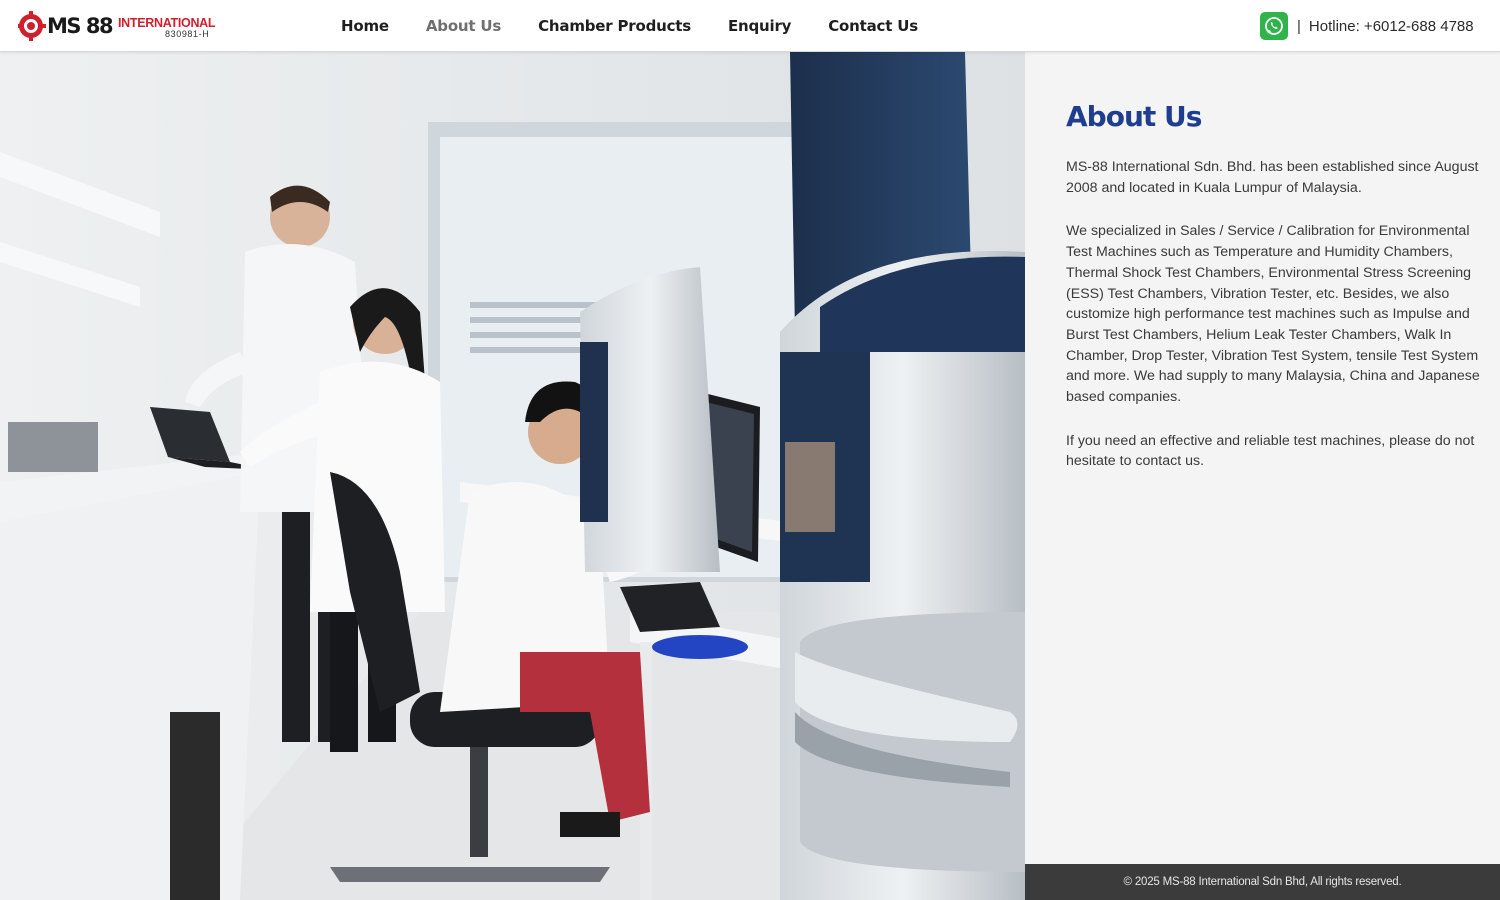 Image resolution: width=1500 pixels, height=900 pixels. Describe the element at coordinates (80, 26) in the screenshot. I see `svg-text: MS 88` at that location.